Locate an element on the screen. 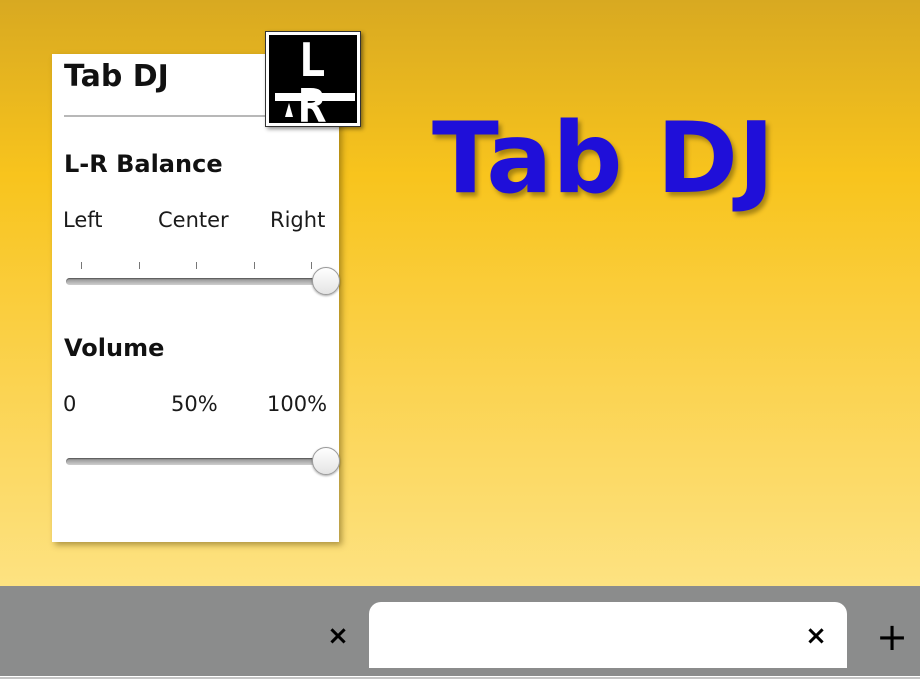 The image size is (920, 680). volume-section-label: Volume is located at coordinates (114, 348).